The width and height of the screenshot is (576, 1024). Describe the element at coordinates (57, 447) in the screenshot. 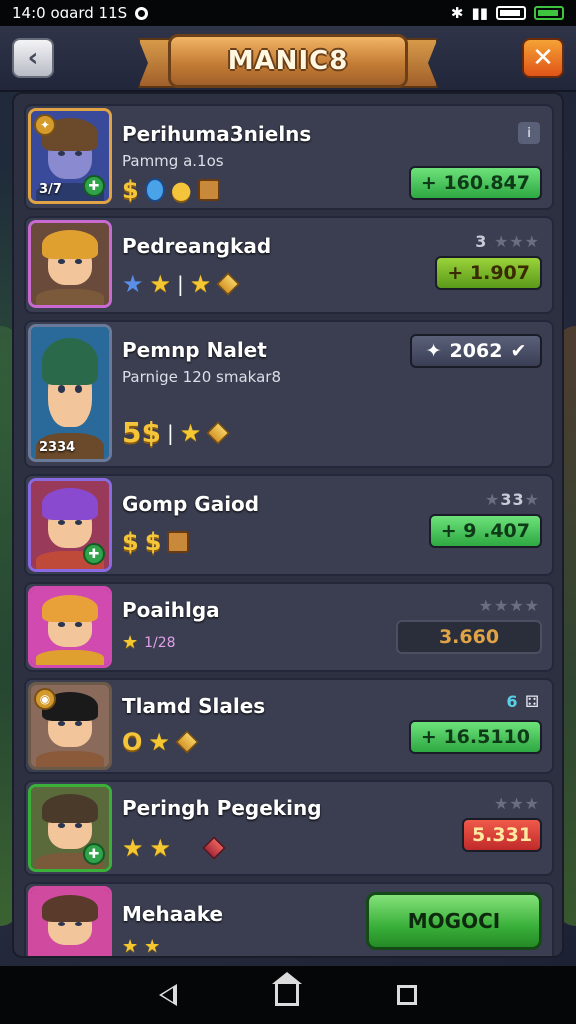

I see `avatar-level: 2334` at that location.